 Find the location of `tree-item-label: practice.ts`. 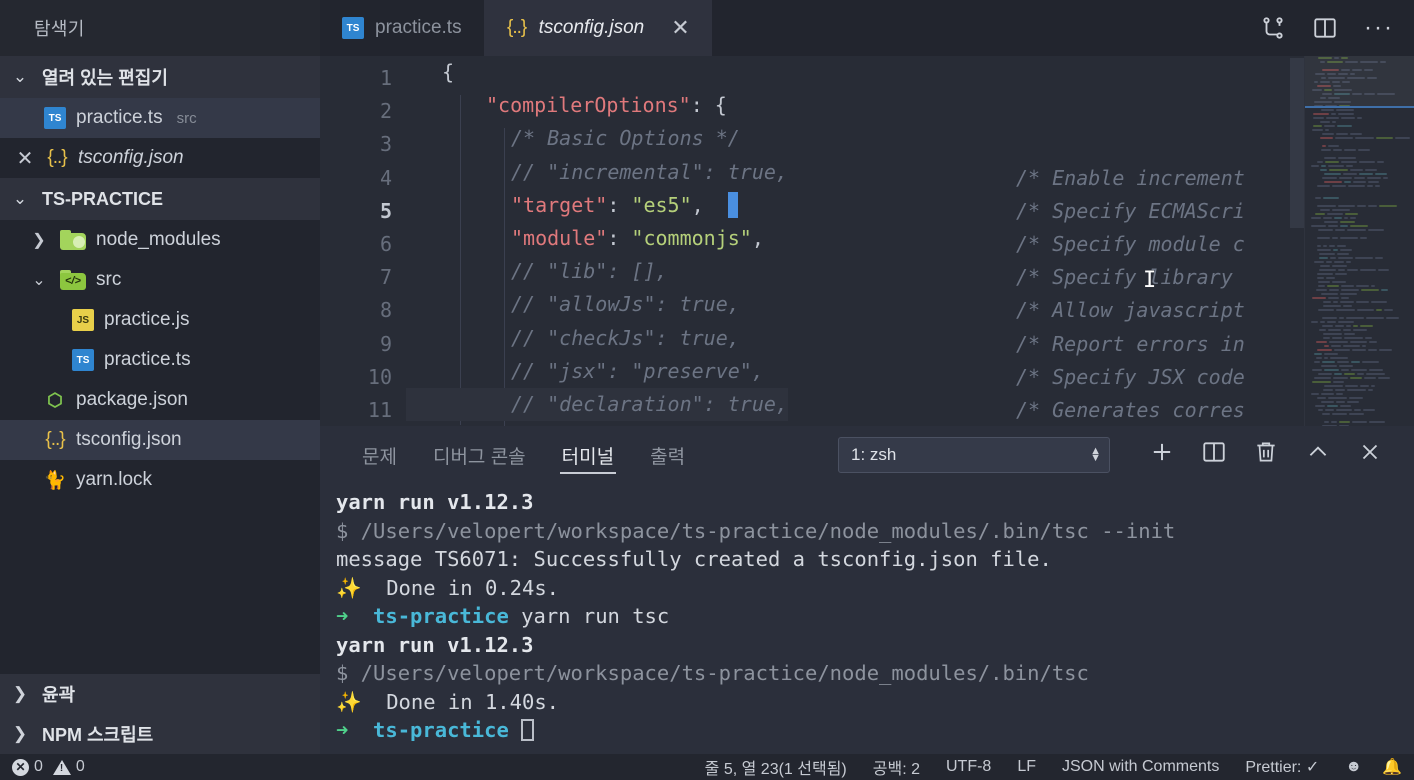

tree-item-label: practice.ts is located at coordinates (147, 359).